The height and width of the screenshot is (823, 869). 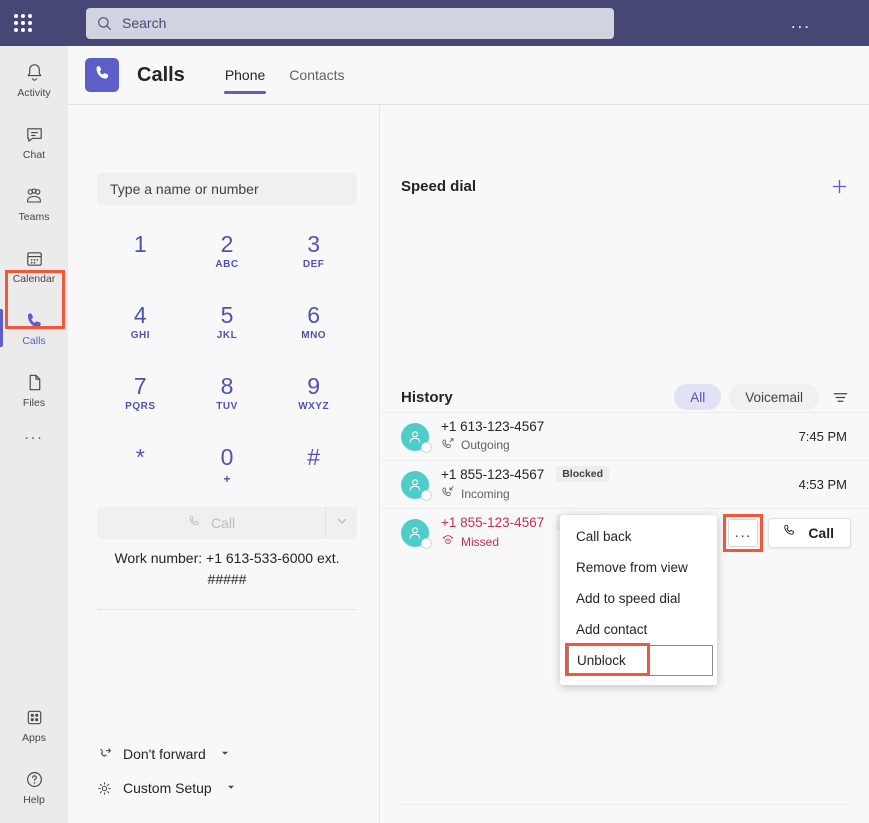 I want to click on help-icon, so click(x=34, y=780).